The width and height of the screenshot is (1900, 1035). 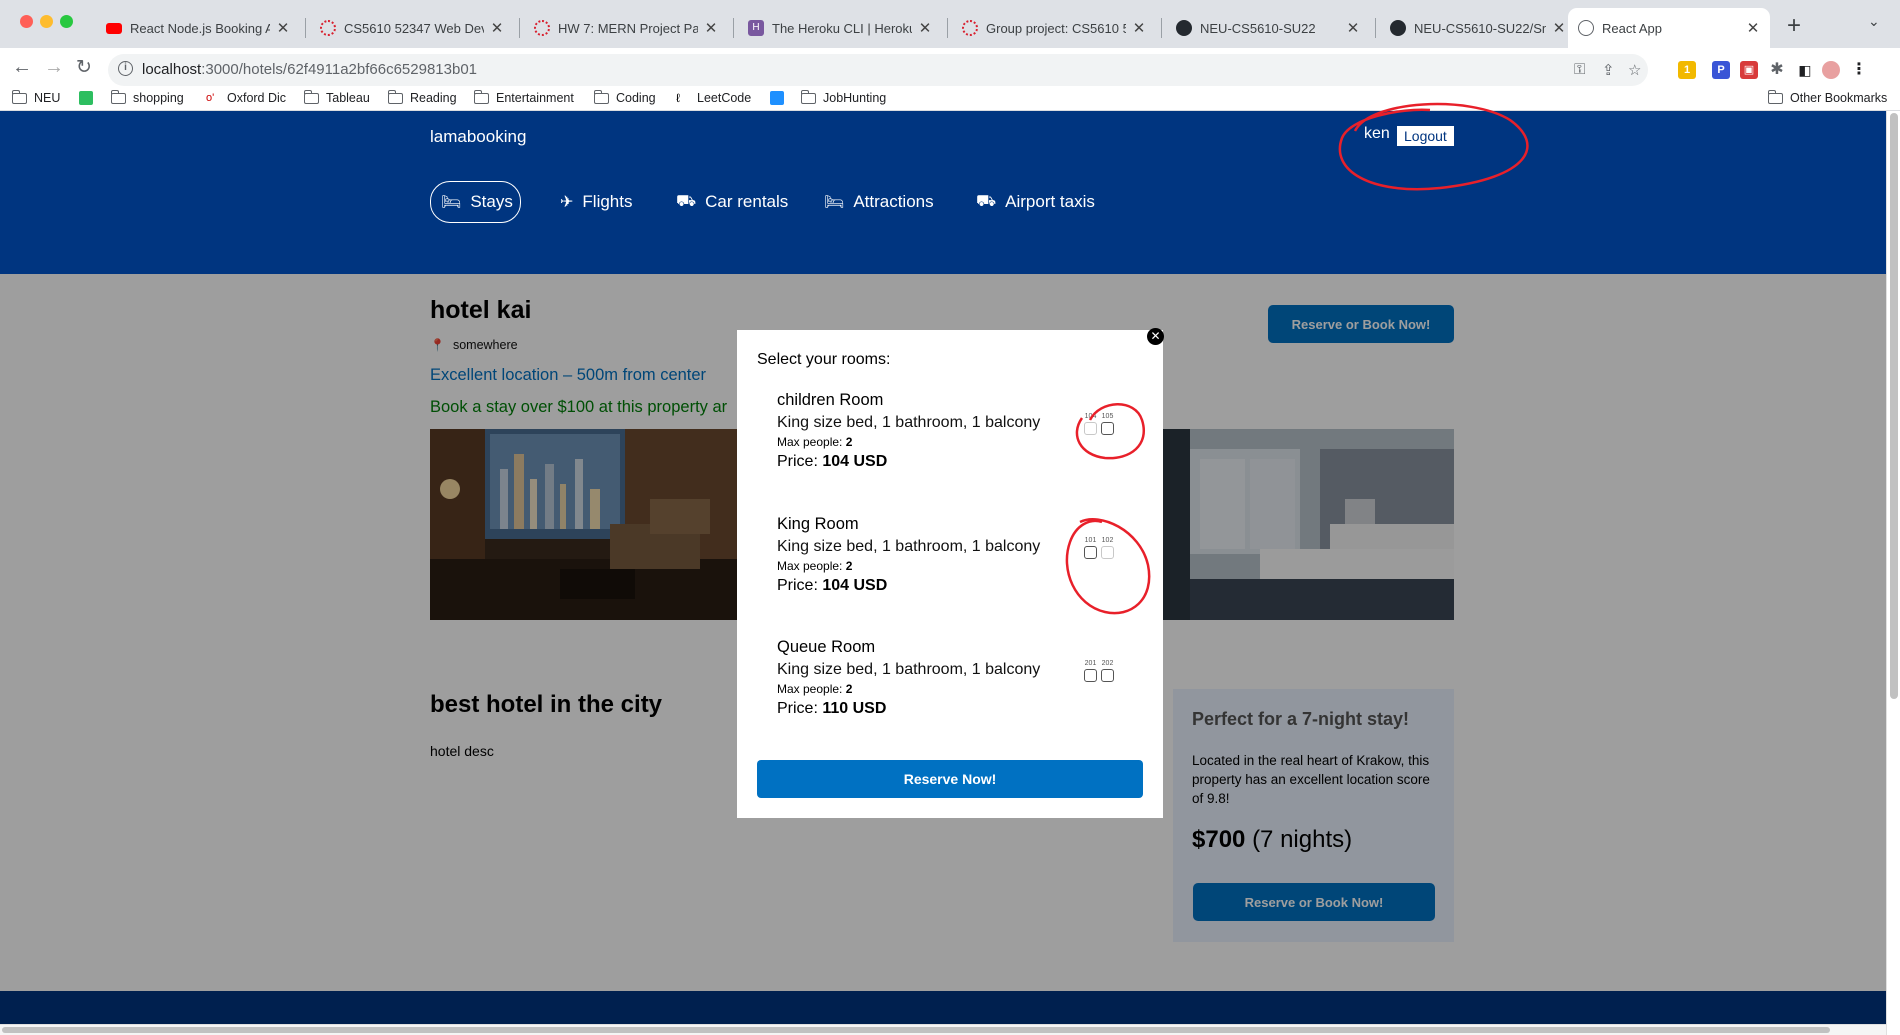 I want to click on room-number: 105, so click(x=1107, y=424).